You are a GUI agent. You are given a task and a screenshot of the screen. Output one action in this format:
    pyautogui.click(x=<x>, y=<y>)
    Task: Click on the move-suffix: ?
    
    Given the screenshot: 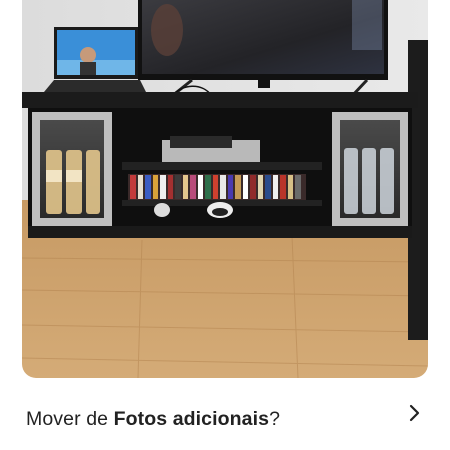 What is the action you would take?
    pyautogui.click(x=275, y=419)
    